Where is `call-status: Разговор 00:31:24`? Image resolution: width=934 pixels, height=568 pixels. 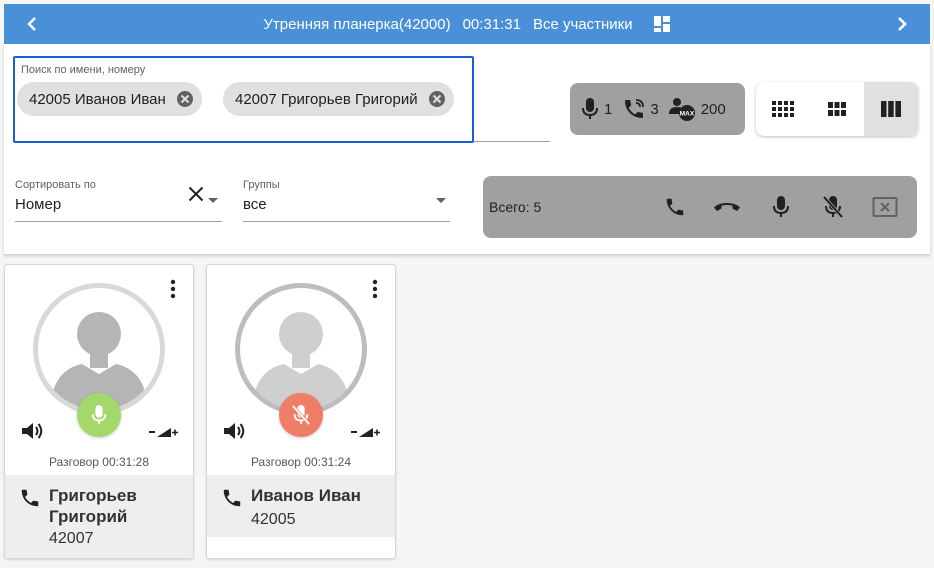 call-status: Разговор 00:31:24 is located at coordinates (301, 462).